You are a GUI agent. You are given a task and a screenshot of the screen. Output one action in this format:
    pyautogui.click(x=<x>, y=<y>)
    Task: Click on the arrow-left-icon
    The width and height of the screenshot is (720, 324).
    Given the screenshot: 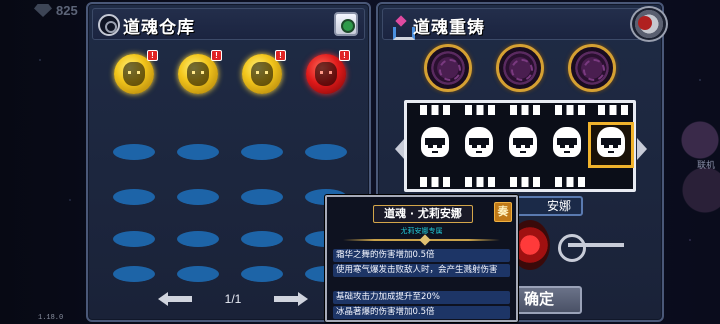 What is the action you would take?
    pyautogui.click(x=176, y=299)
    